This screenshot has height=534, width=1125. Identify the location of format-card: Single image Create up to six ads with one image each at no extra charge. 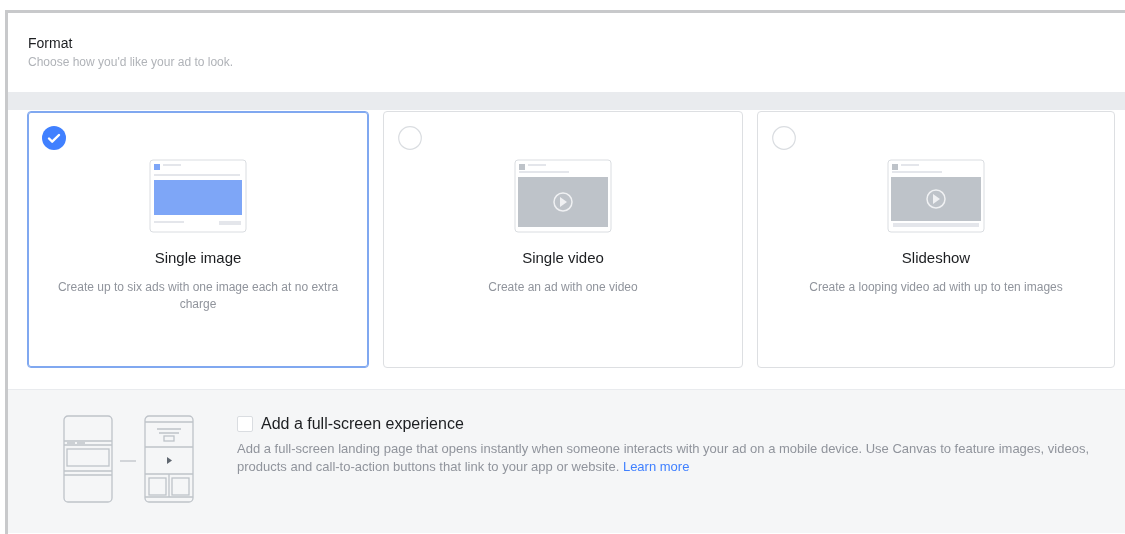
(198, 239).